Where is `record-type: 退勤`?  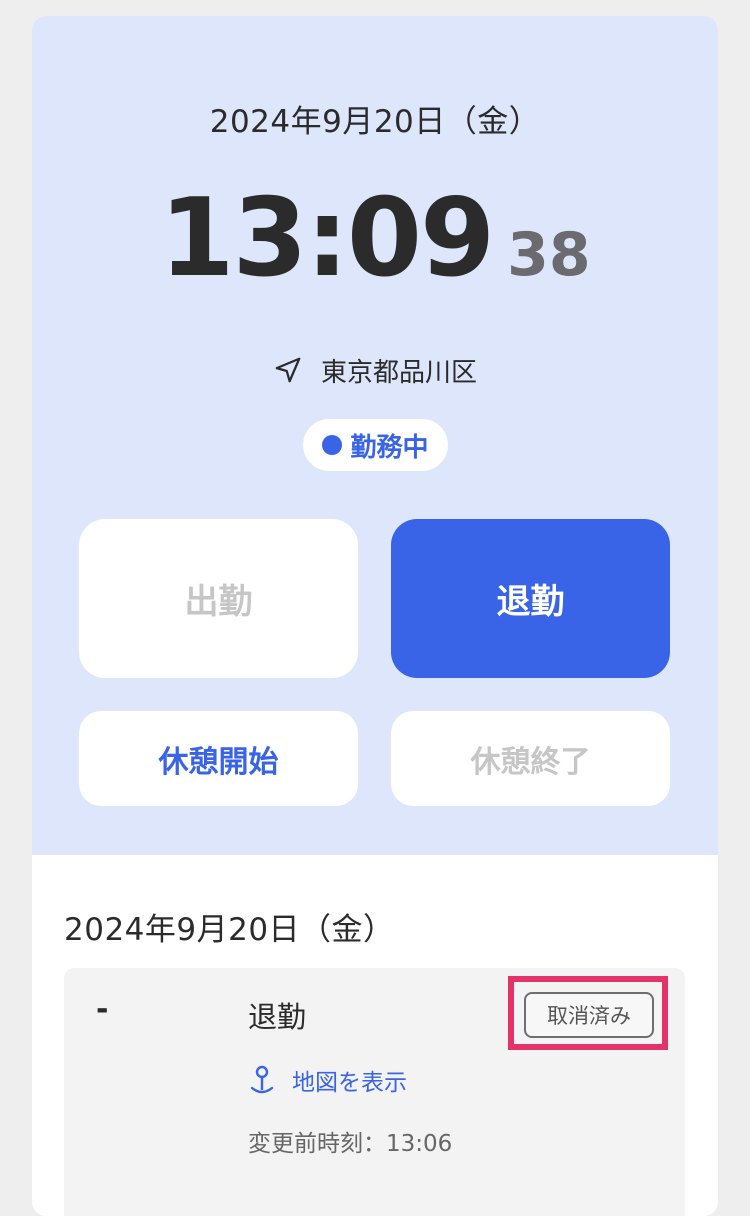
record-type: 退勤 is located at coordinates (277, 1017).